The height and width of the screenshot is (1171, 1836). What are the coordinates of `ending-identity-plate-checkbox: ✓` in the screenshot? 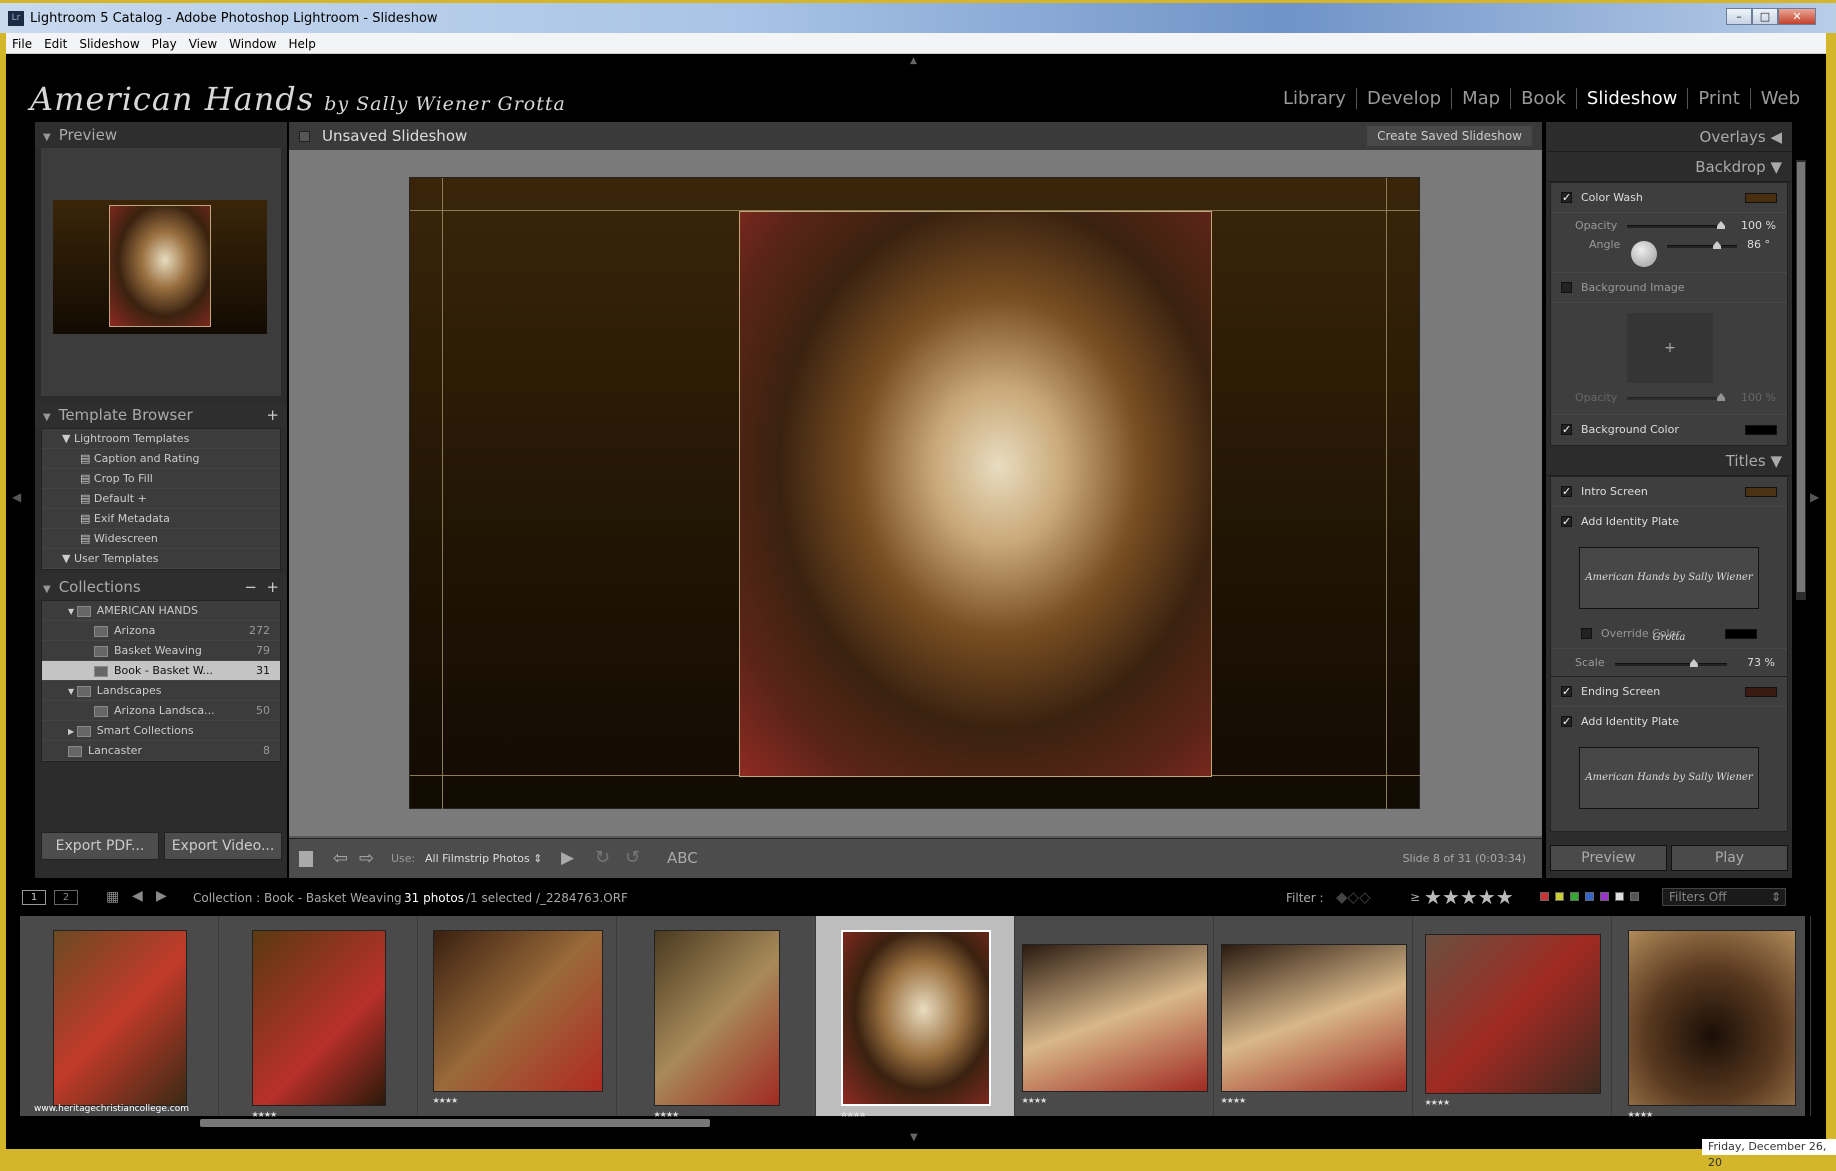 It's located at (1566, 721).